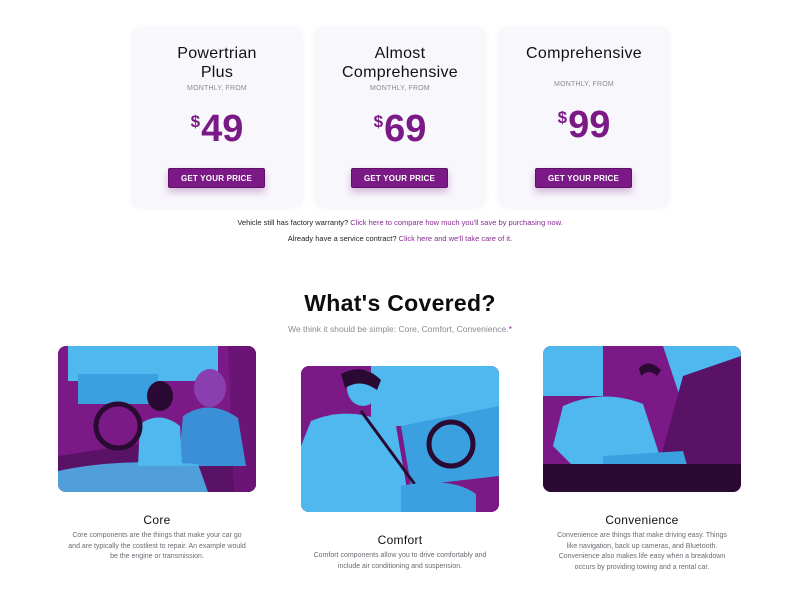 The height and width of the screenshot is (600, 800). What do you see at coordinates (342, 238) in the screenshot?
I see `contract-text: Already have a service contract?` at bounding box center [342, 238].